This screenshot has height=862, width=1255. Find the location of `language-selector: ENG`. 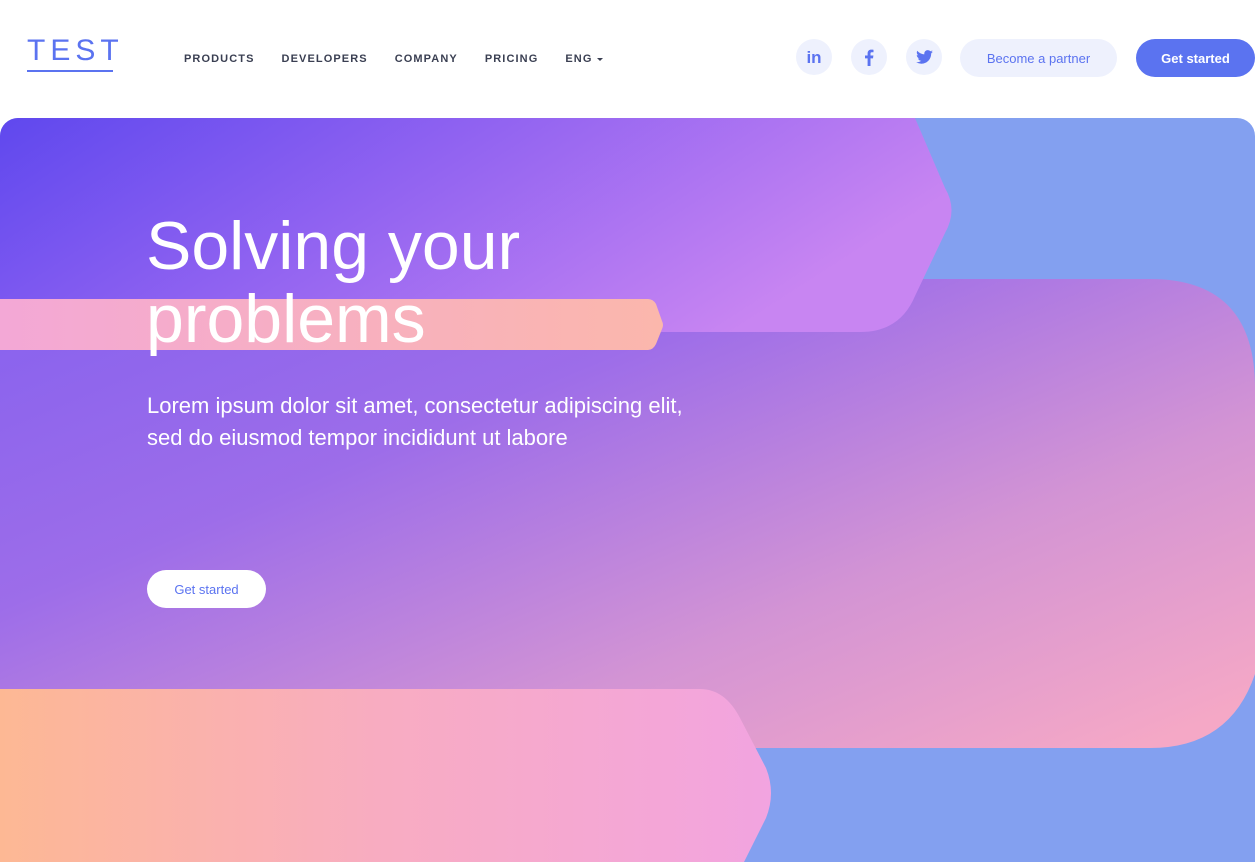

language-selector: ENG is located at coordinates (584, 59).